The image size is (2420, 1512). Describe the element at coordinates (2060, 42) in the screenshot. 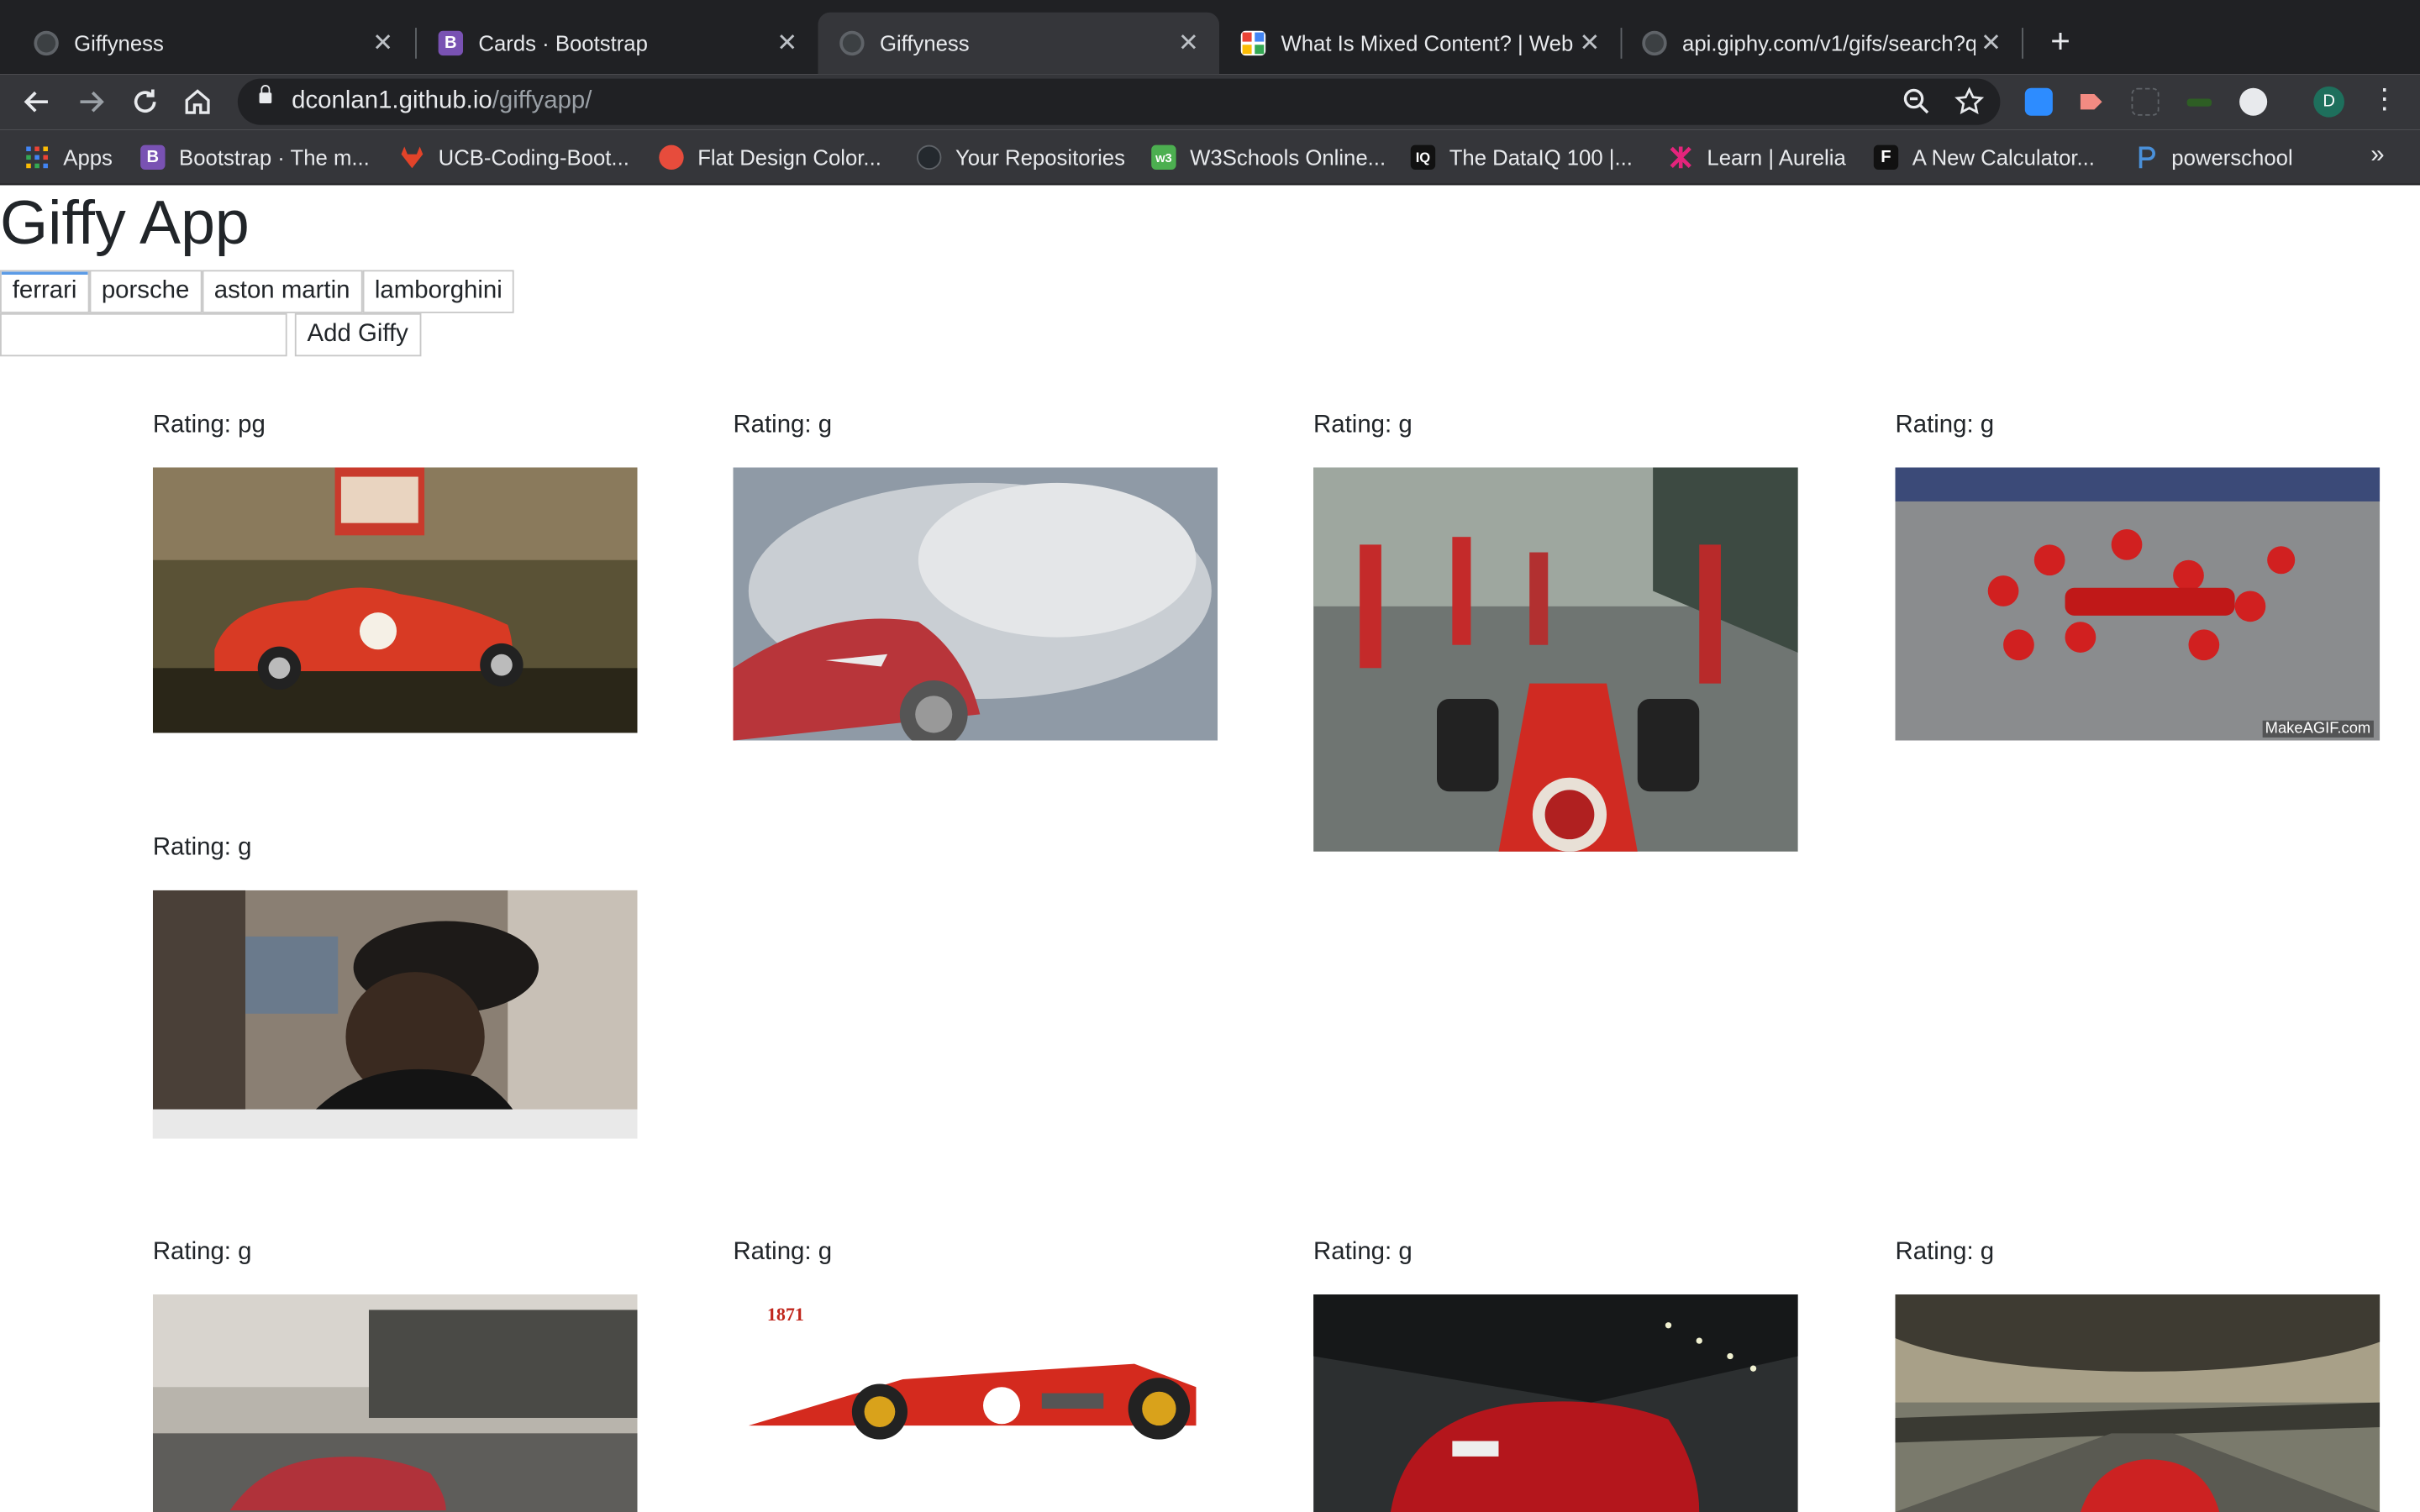

I see `new-tab-button: +` at that location.